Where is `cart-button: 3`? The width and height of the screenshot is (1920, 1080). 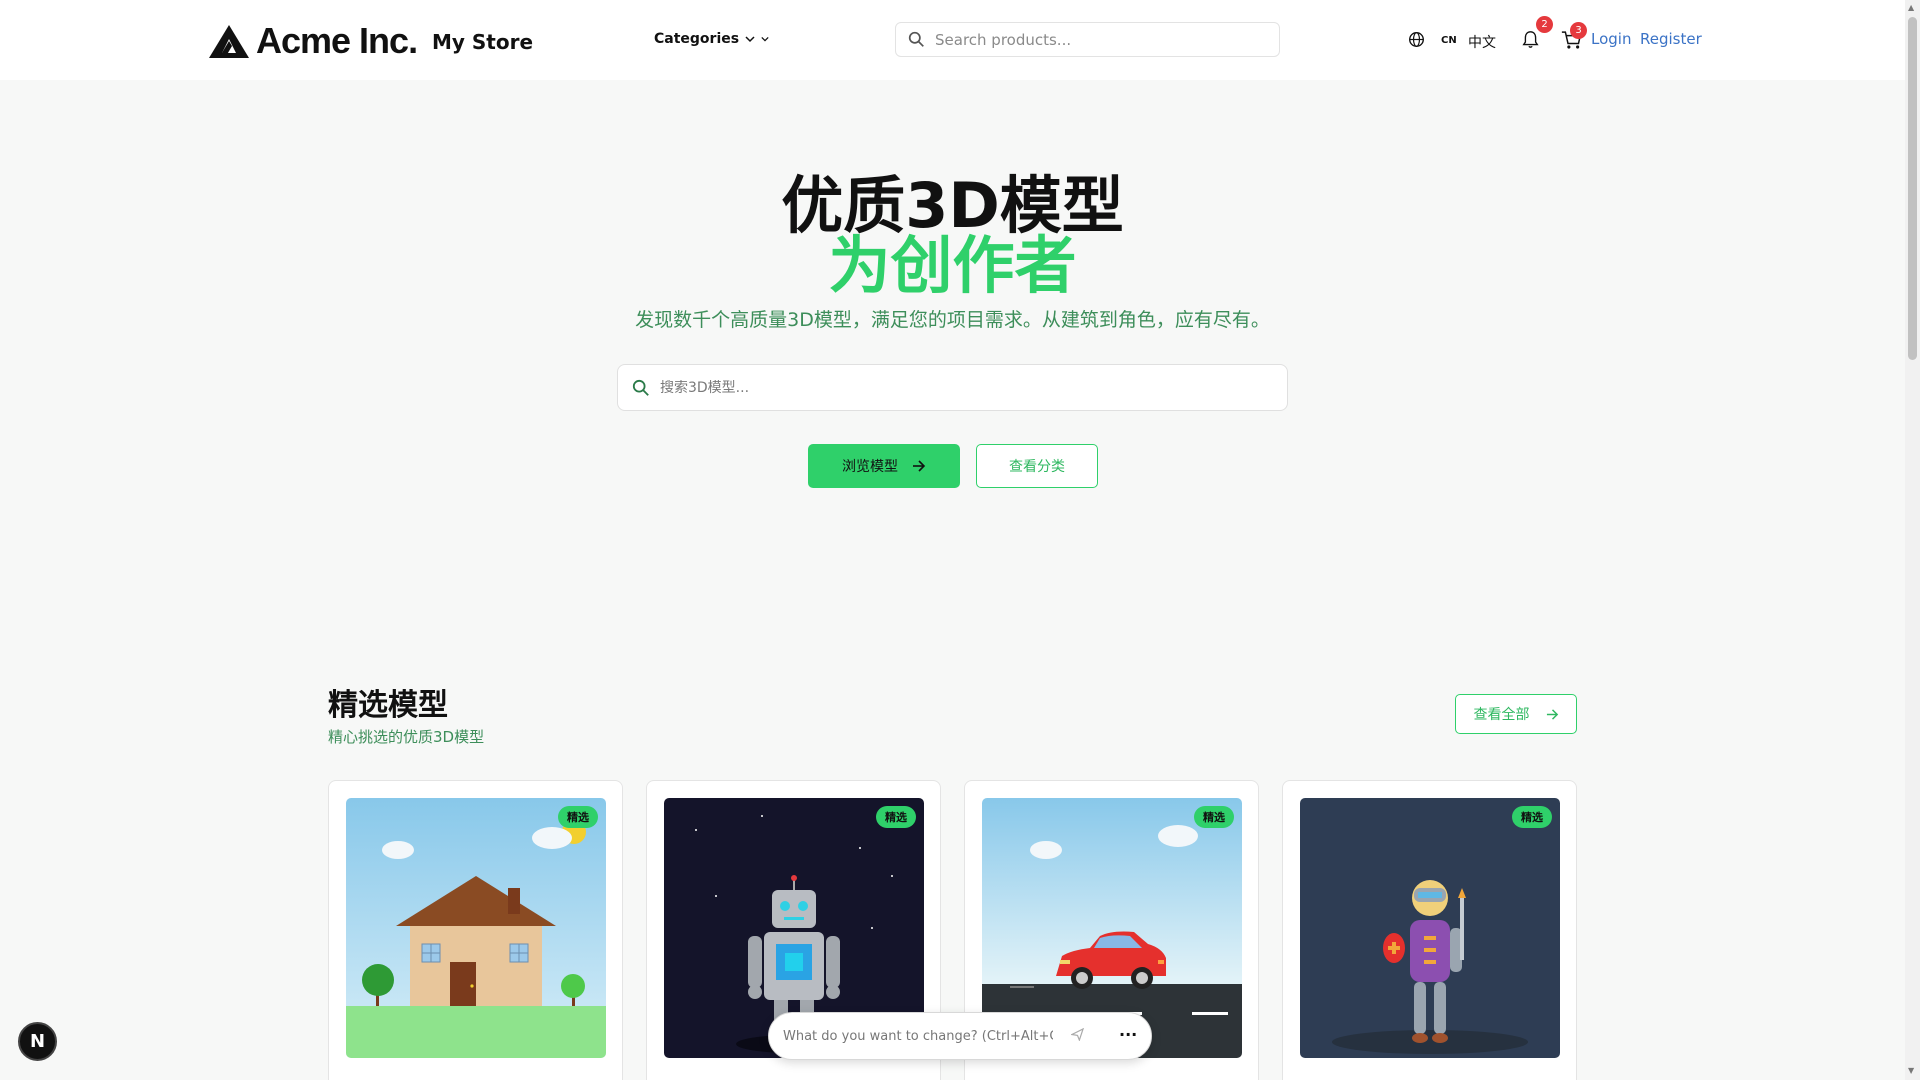 cart-button: 3 is located at coordinates (1574, 38).